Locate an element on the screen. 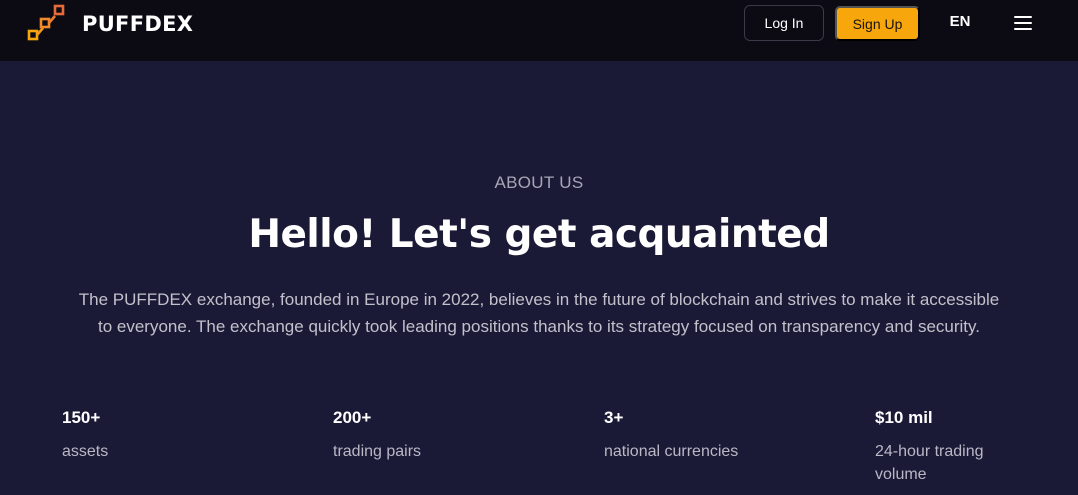  stat-value: 150+ is located at coordinates (81, 417).